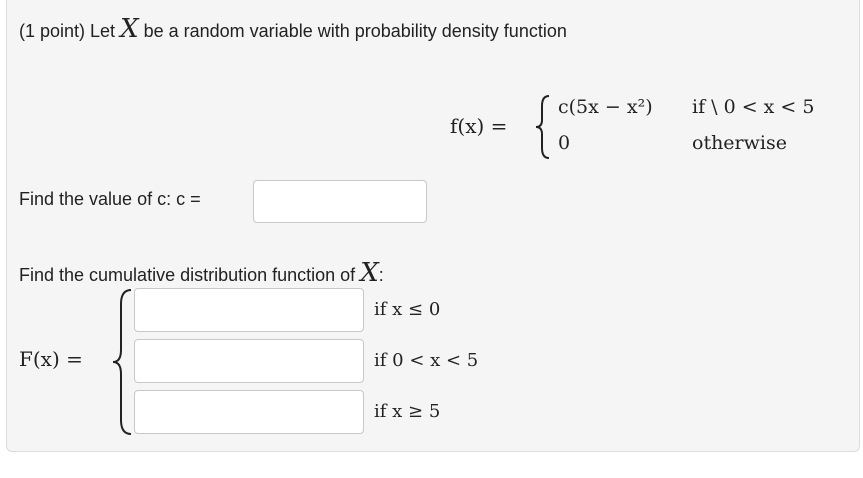  Describe the element at coordinates (407, 309) in the screenshot. I see `cdf-row1-condition: if x ≤ 0` at that location.